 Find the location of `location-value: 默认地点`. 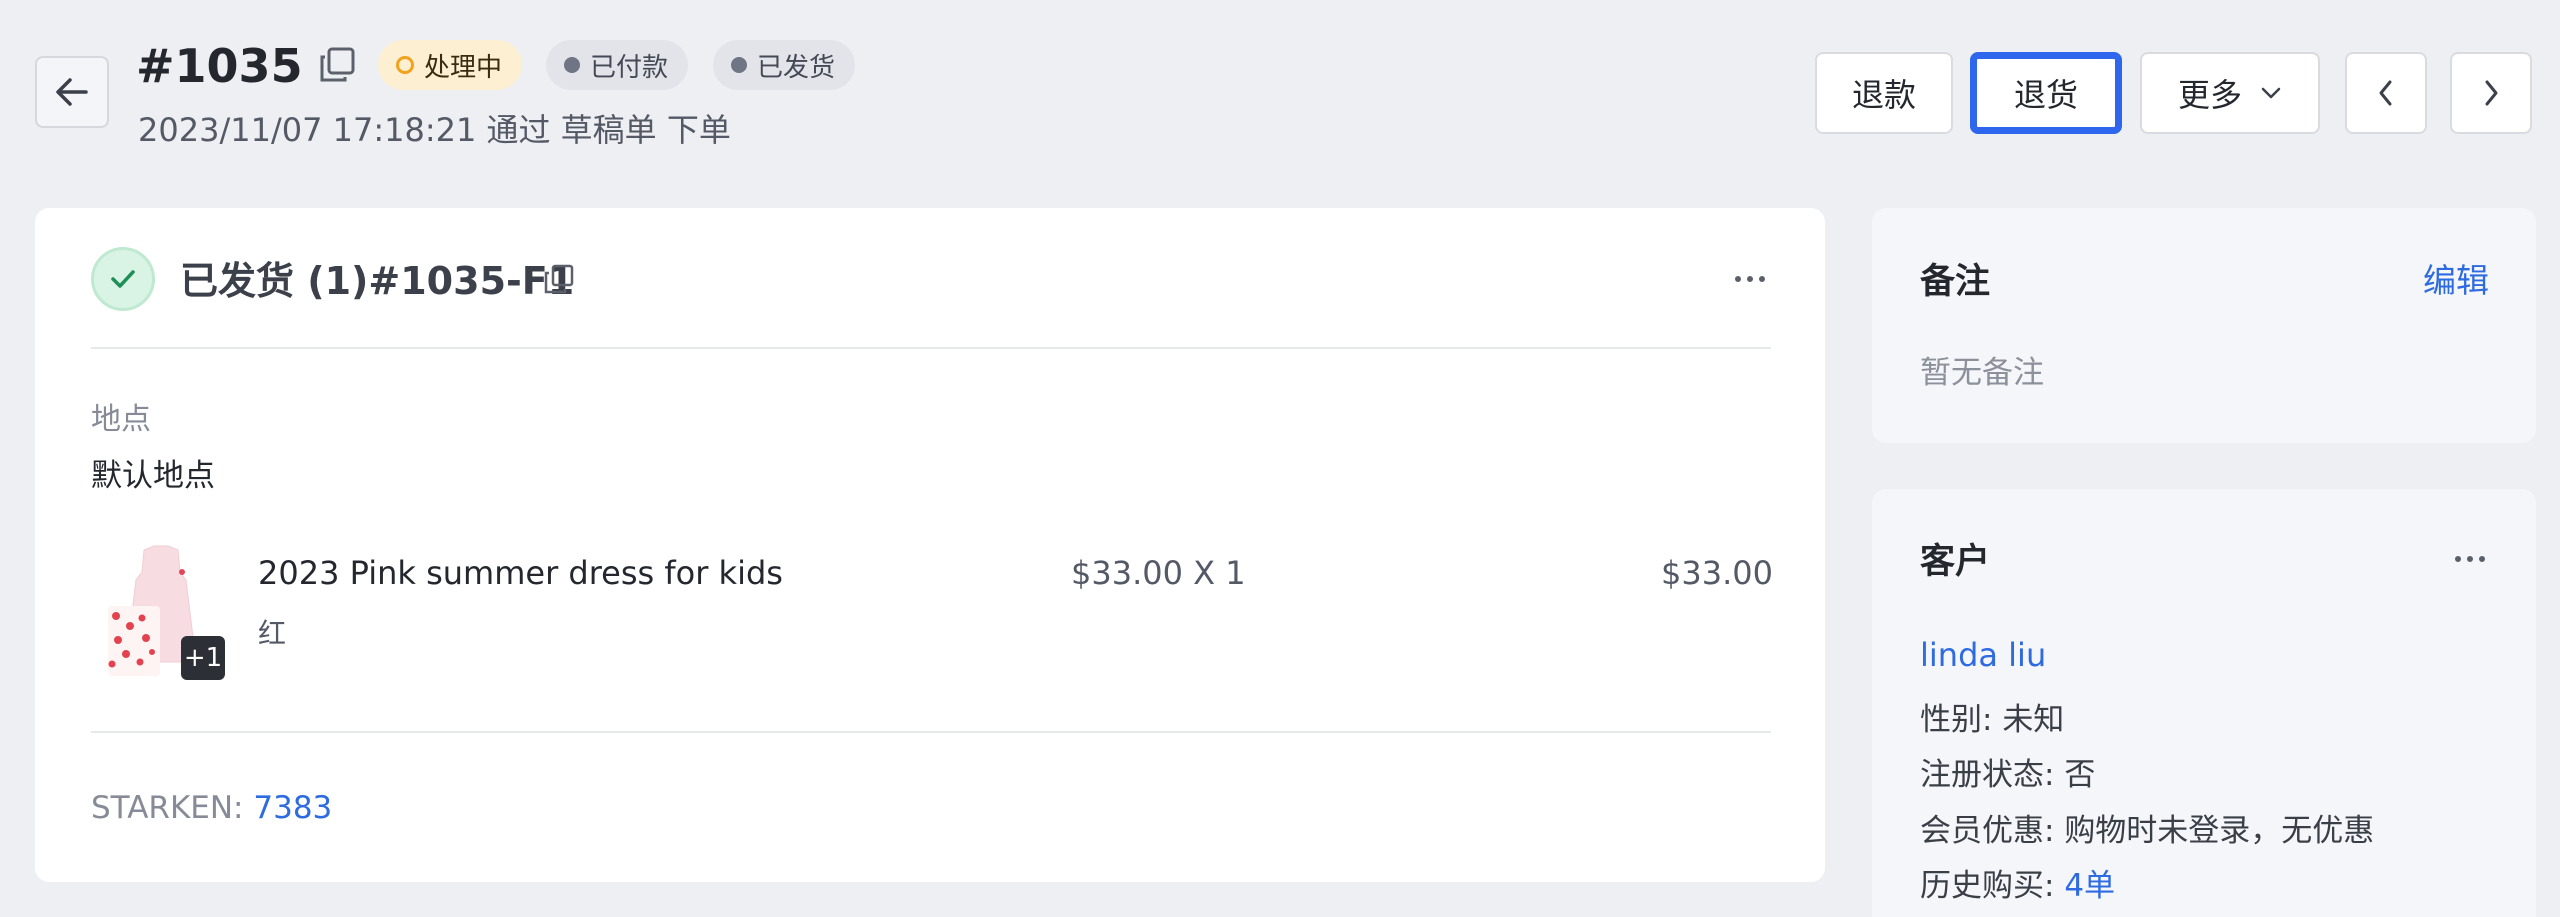

location-value: 默认地点 is located at coordinates (153, 476).